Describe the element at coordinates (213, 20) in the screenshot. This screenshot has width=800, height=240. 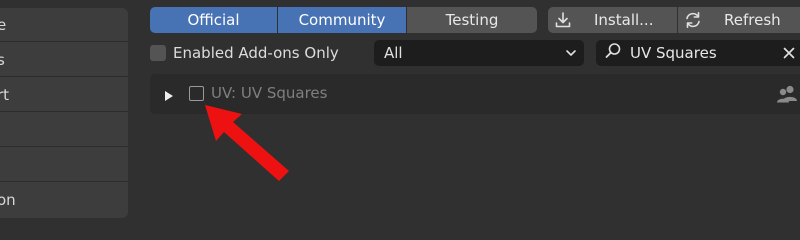
I see `tab-official: Official` at that location.